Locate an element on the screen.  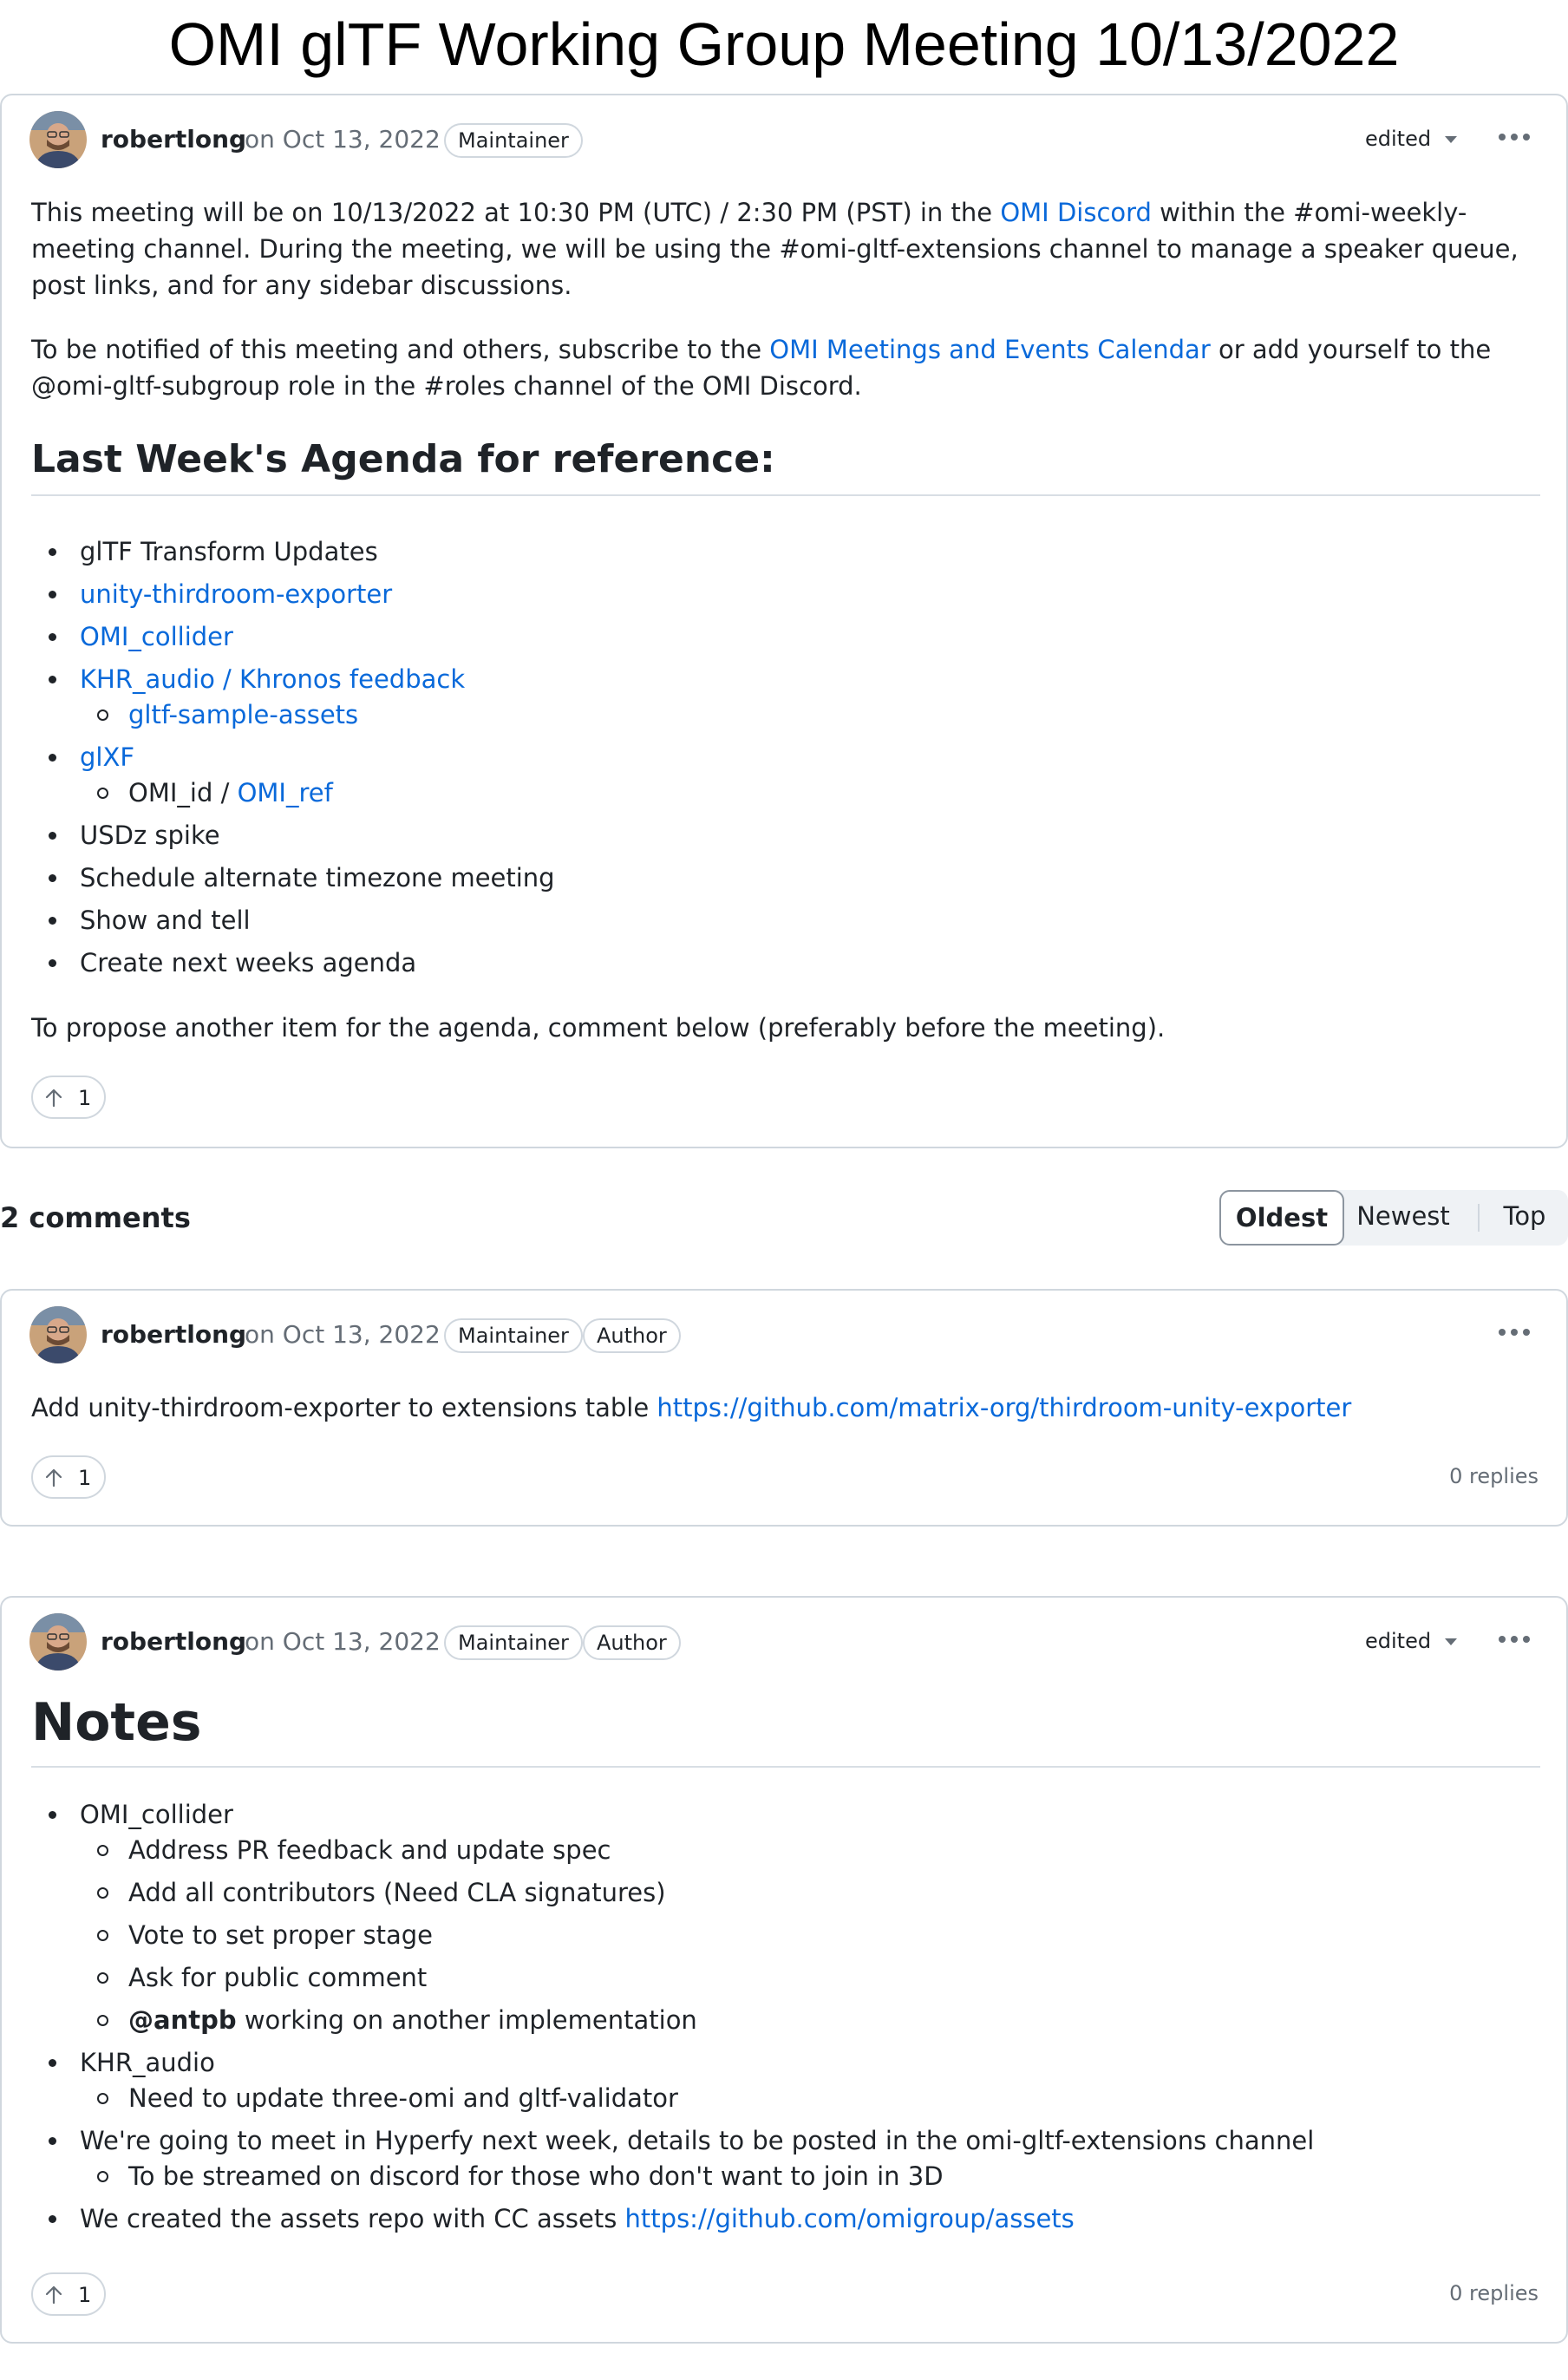
comments-count: 2 comments is located at coordinates (95, 1217).